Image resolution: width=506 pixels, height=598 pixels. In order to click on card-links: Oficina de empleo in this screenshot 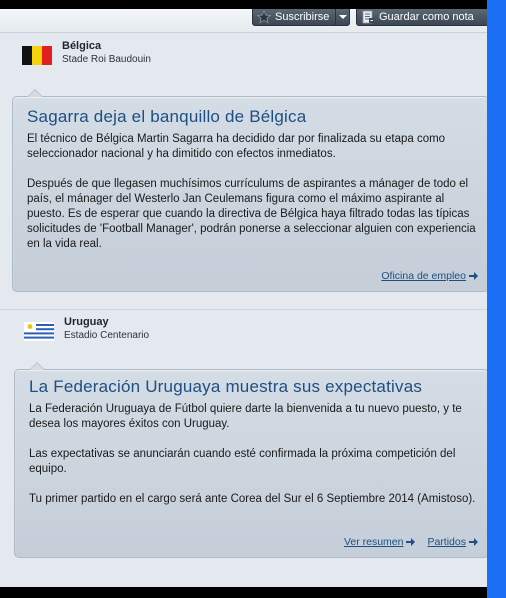, I will do `click(429, 276)`.